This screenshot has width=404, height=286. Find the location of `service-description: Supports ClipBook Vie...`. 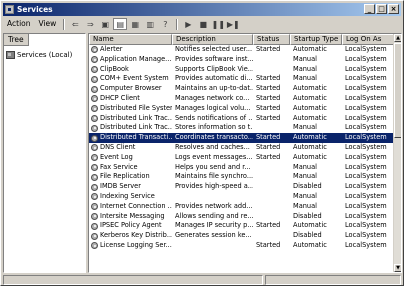

service-description: Supports ClipBook Vie... is located at coordinates (212, 70).